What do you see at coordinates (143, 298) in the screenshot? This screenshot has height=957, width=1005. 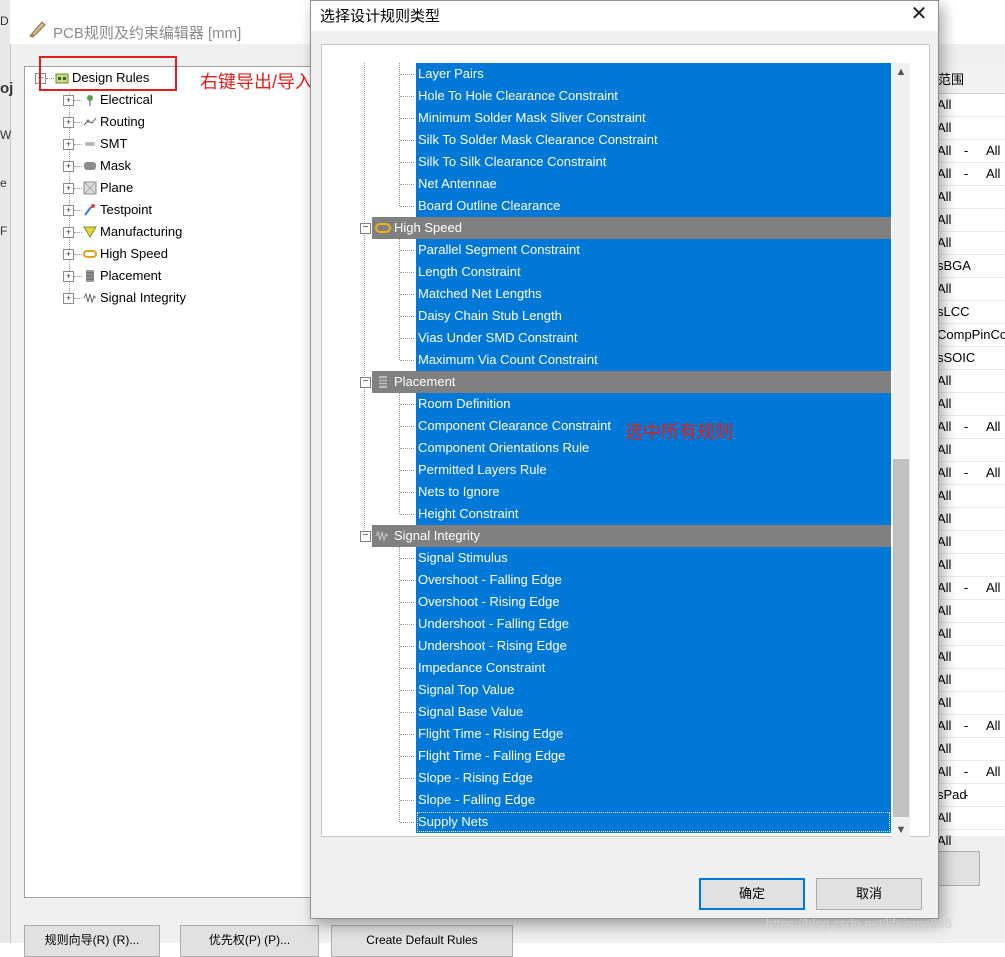 I see `tree-item-signal-integrity: Signal Integrity` at bounding box center [143, 298].